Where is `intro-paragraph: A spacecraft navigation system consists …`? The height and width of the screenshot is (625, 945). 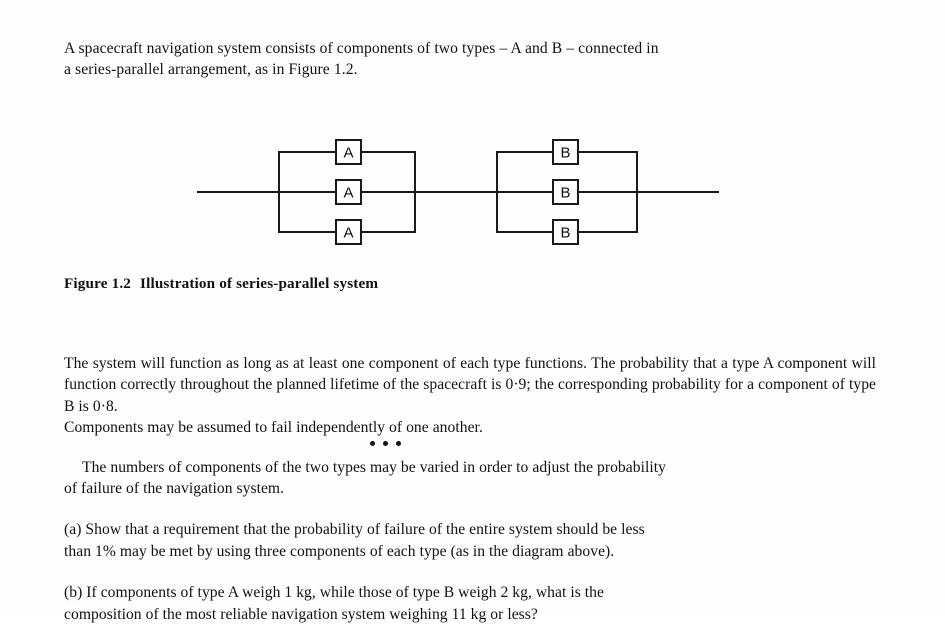 intro-paragraph: A spacecraft navigation system consists … is located at coordinates (470, 59).